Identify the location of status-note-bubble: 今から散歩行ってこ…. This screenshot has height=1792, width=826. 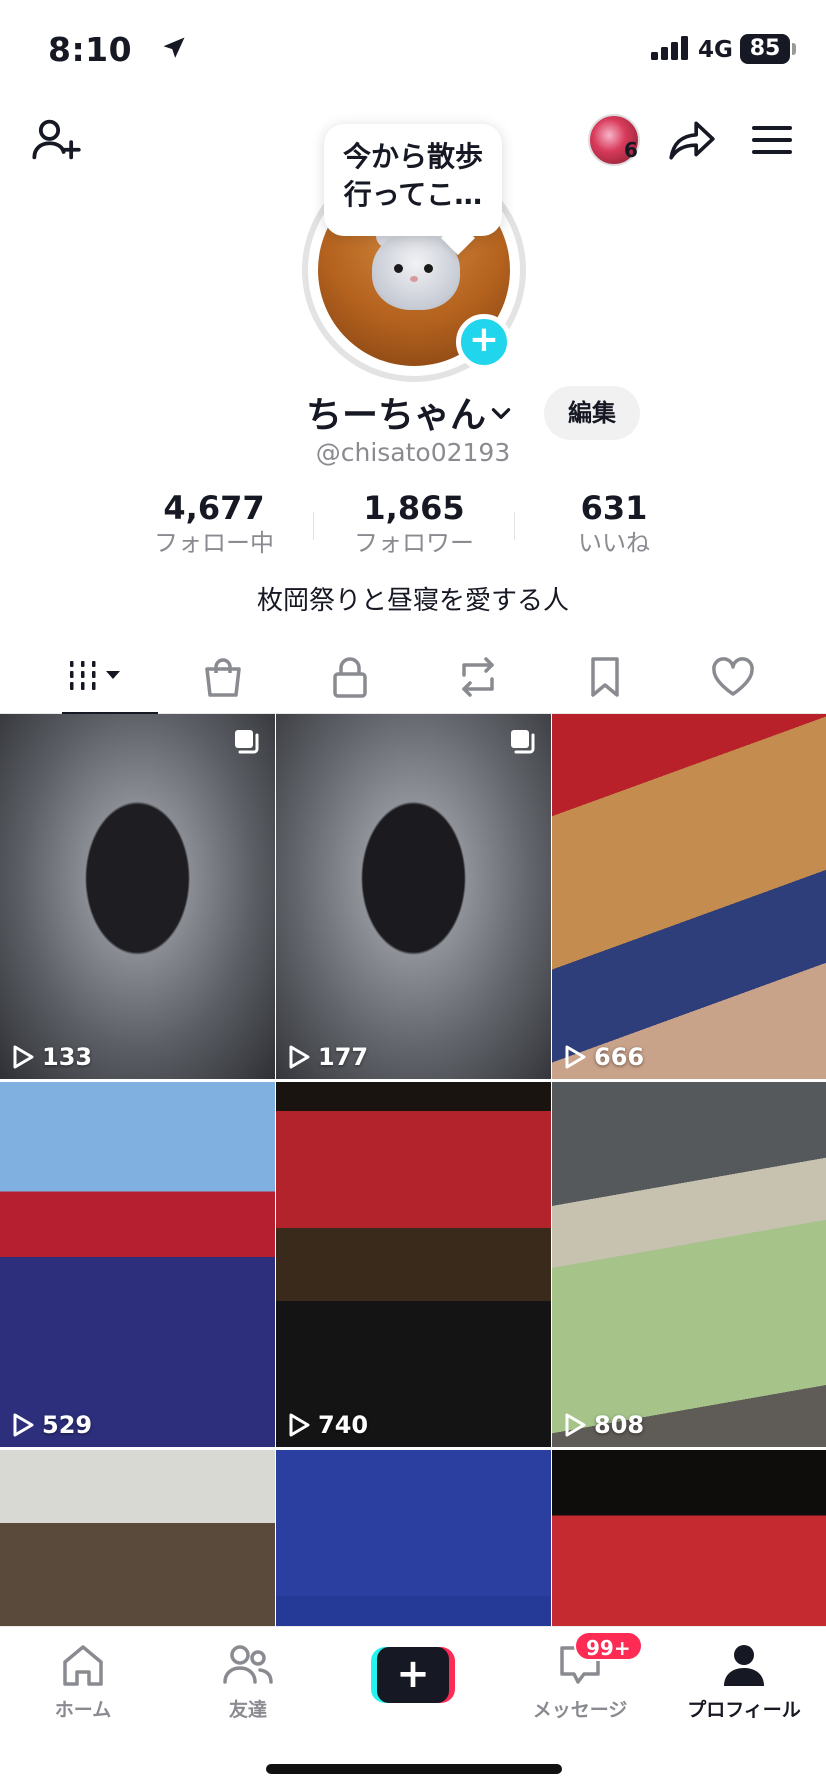
(413, 180).